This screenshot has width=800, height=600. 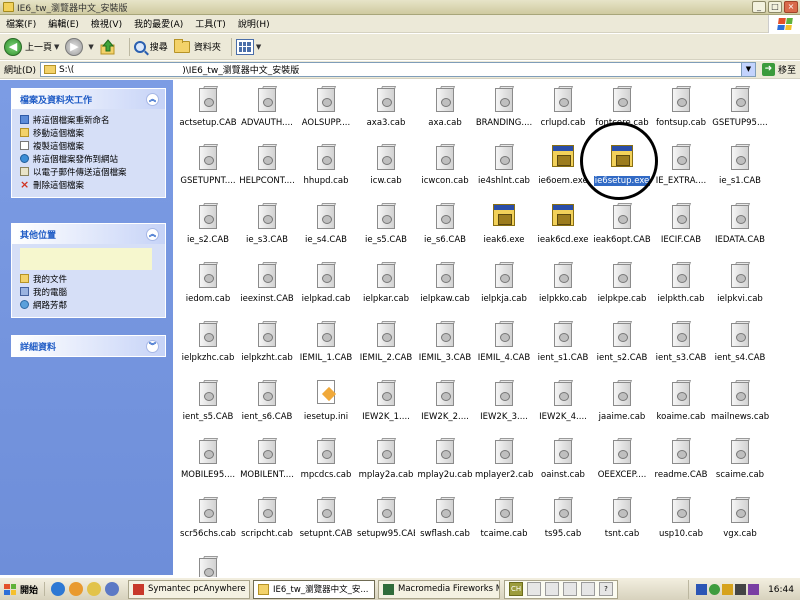 What do you see at coordinates (89, 184) in the screenshot?
I see `task-delete: × 刪除這個檔案` at bounding box center [89, 184].